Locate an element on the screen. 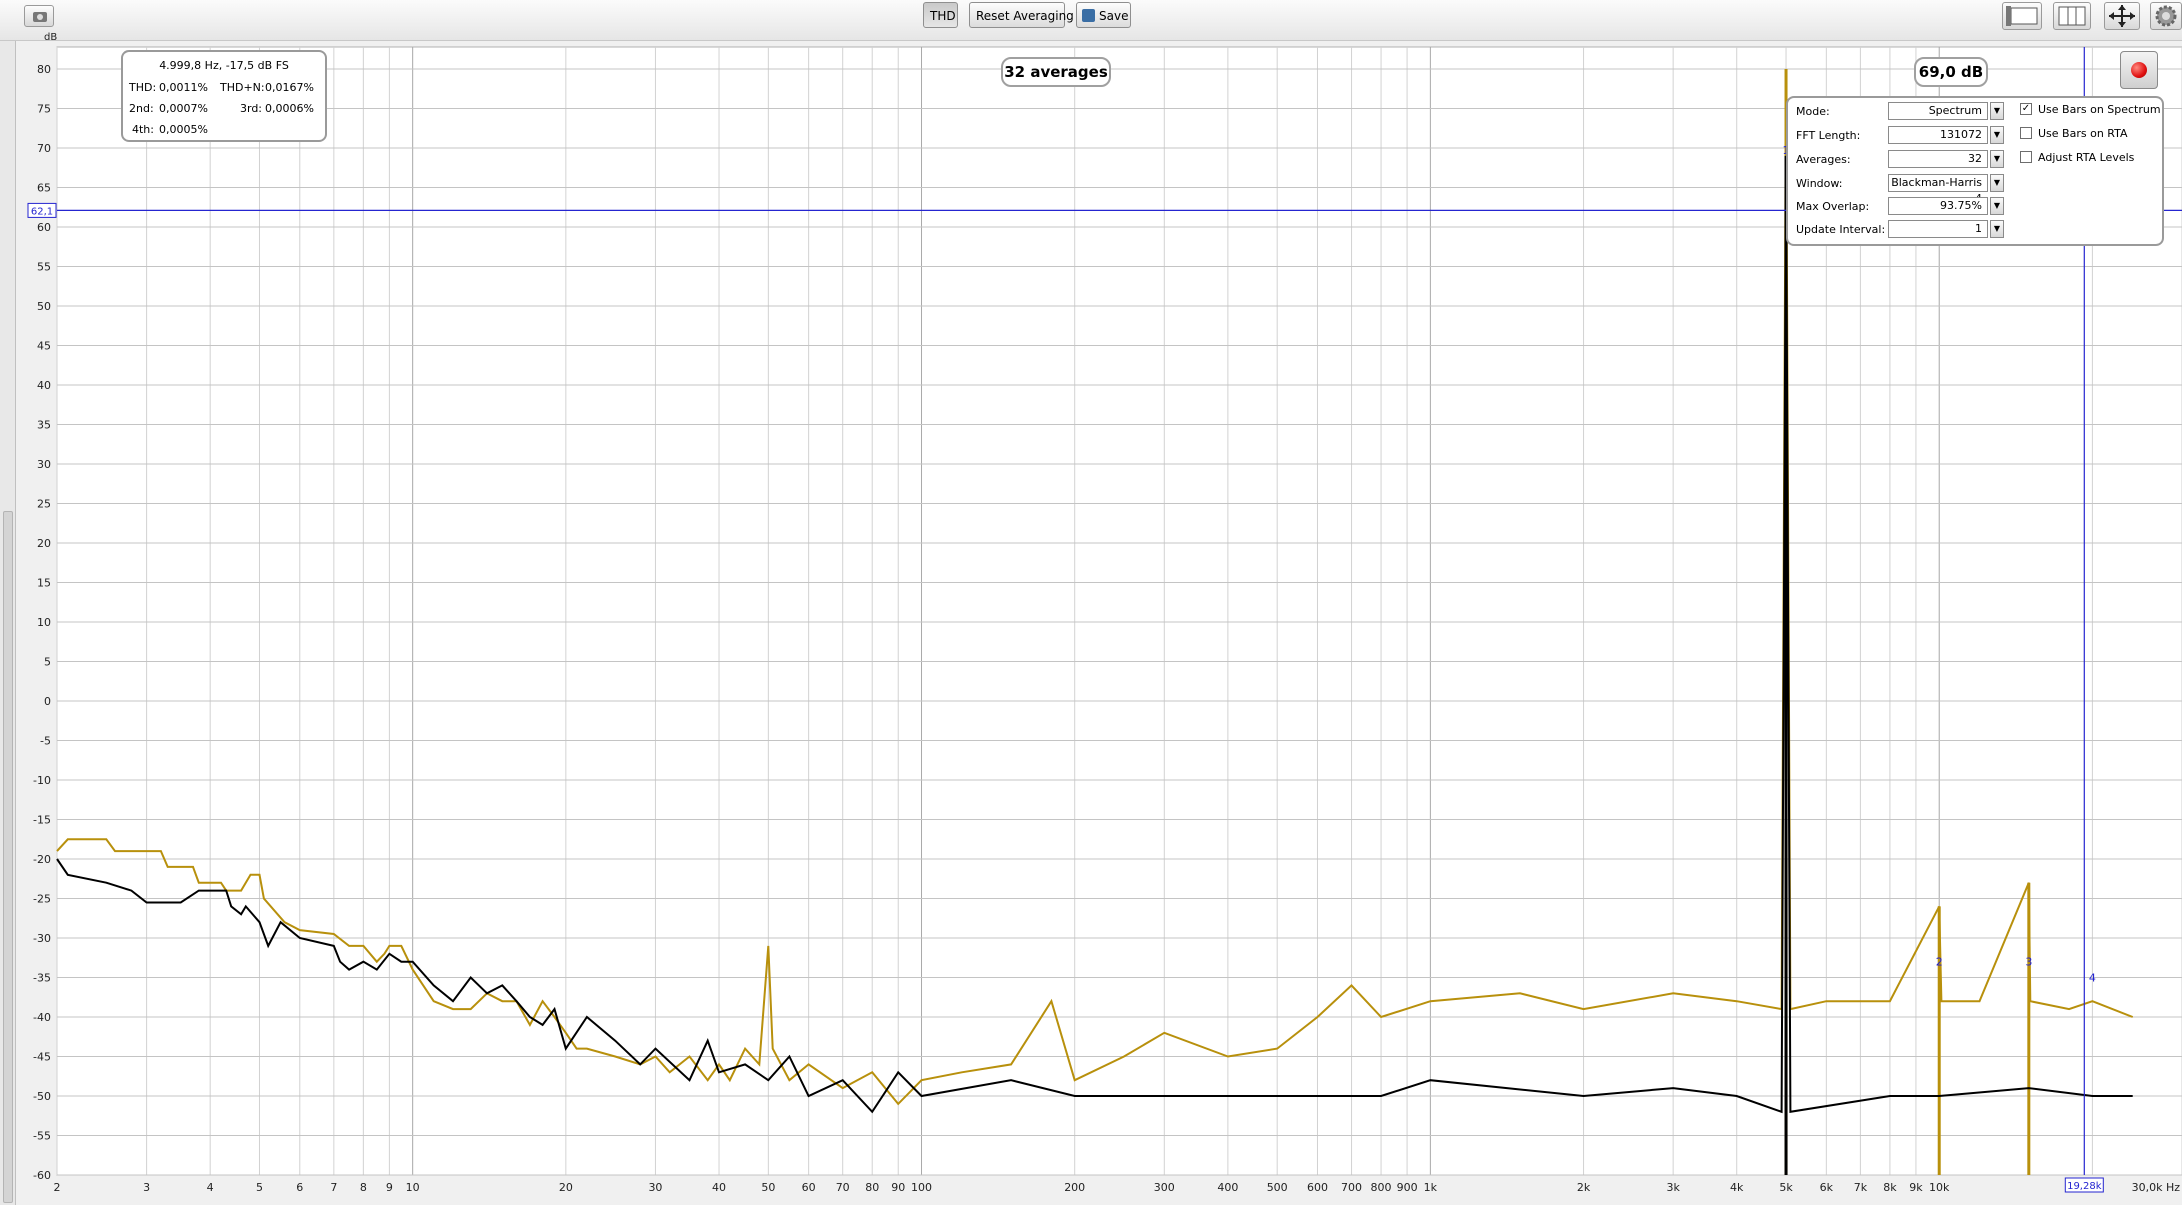 The height and width of the screenshot is (1205, 2182). y-tick-label: 80 is located at coordinates (44, 69).